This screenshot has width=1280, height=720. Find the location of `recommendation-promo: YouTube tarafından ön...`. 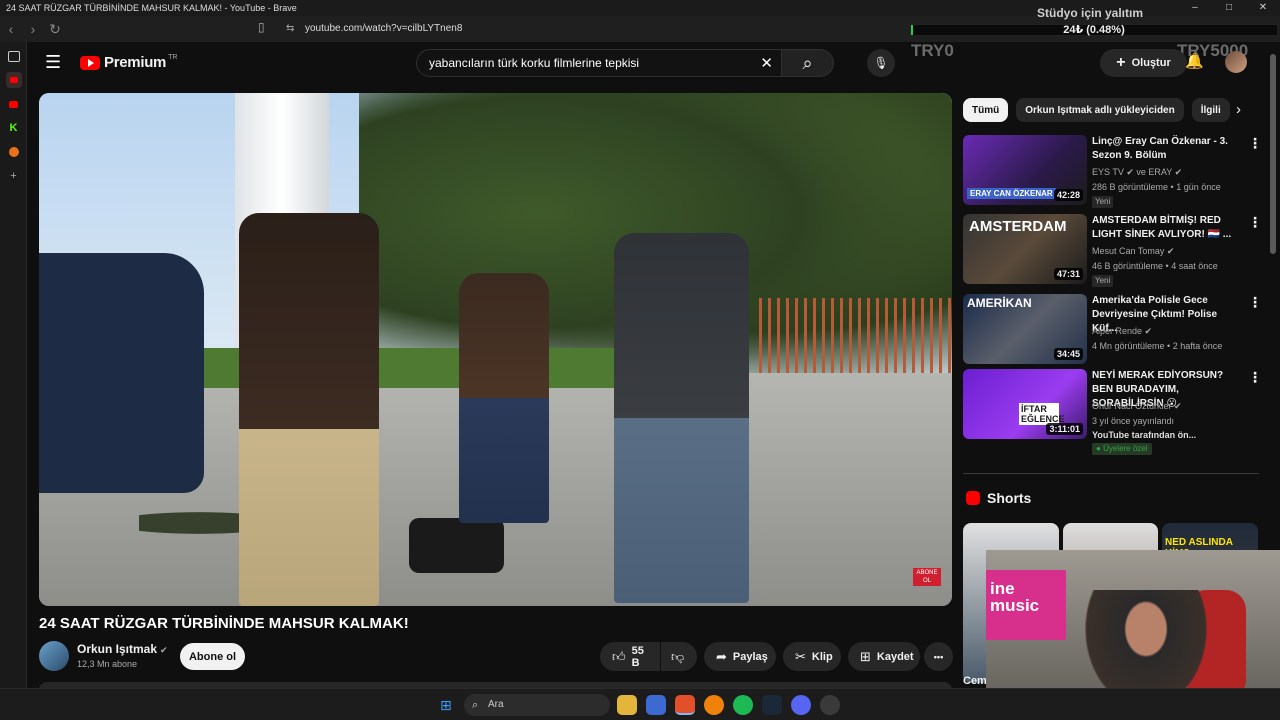

recommendation-promo: YouTube tarafından ön... is located at coordinates (1144, 435).